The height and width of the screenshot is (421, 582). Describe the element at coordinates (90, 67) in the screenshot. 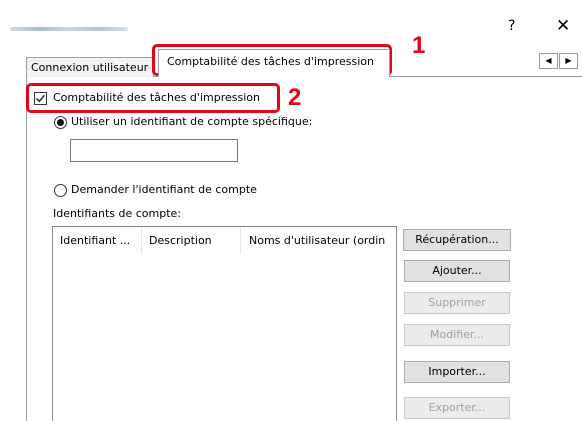

I see `tab-connexion-utilisateur: Connexion utilisateur` at that location.